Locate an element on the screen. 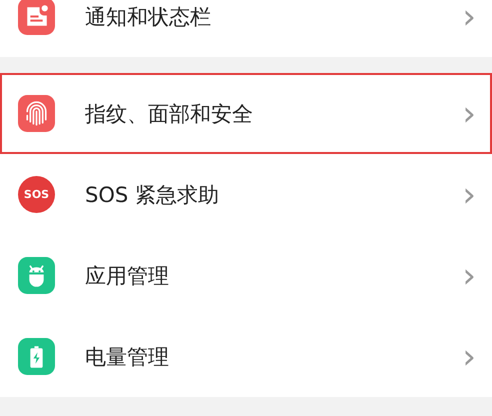  sos-icon: SOS is located at coordinates (36, 194).